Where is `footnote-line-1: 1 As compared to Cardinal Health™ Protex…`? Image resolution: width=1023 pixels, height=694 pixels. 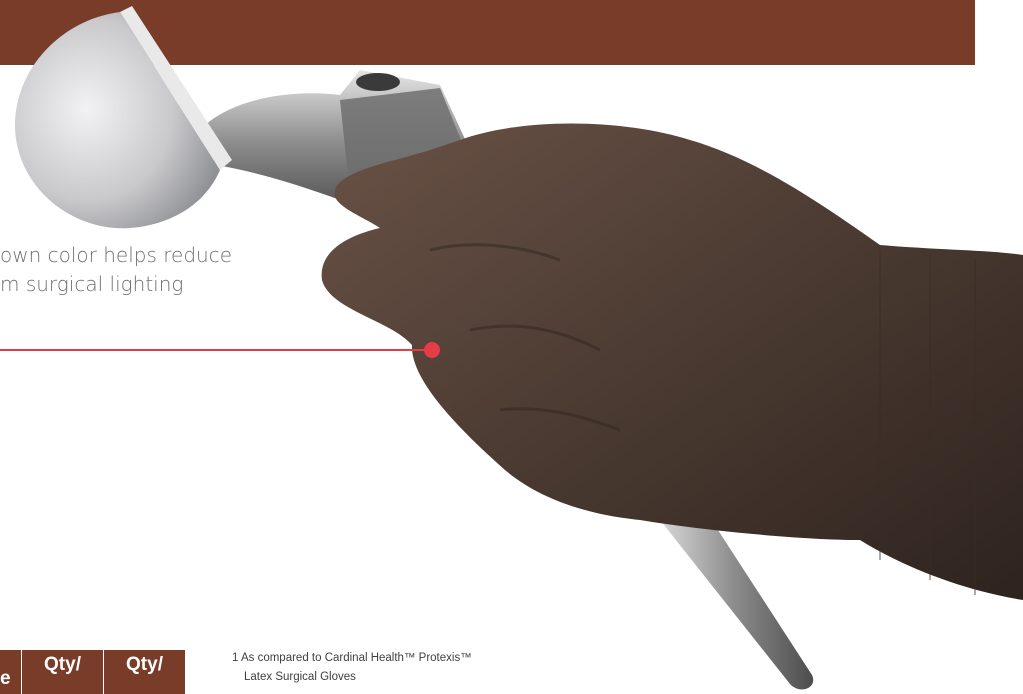
footnote-line-1: 1 As compared to Cardinal Health™ Protex… is located at coordinates (352, 658).